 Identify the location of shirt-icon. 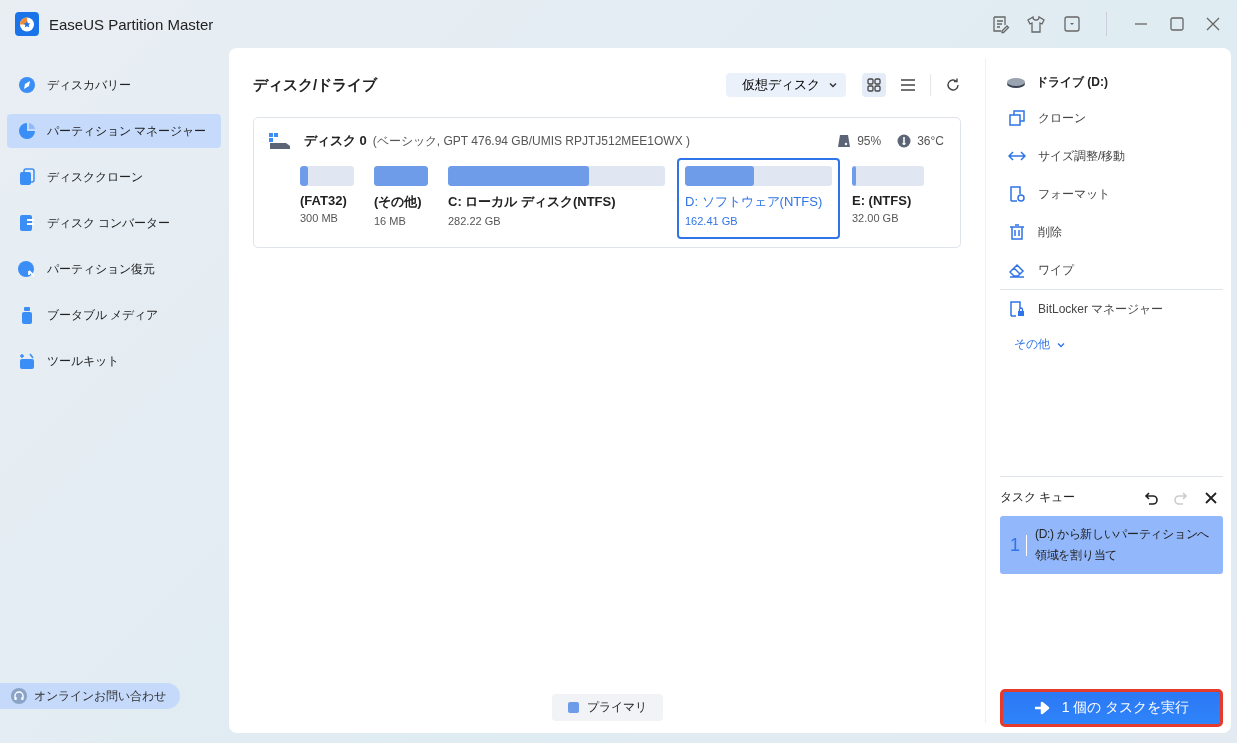
(1036, 24).